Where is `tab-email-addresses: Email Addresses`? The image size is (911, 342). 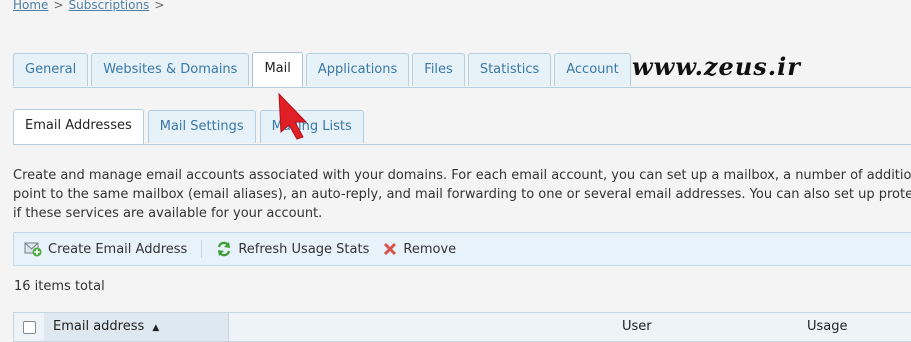
tab-email-addresses: Email Addresses is located at coordinates (78, 126).